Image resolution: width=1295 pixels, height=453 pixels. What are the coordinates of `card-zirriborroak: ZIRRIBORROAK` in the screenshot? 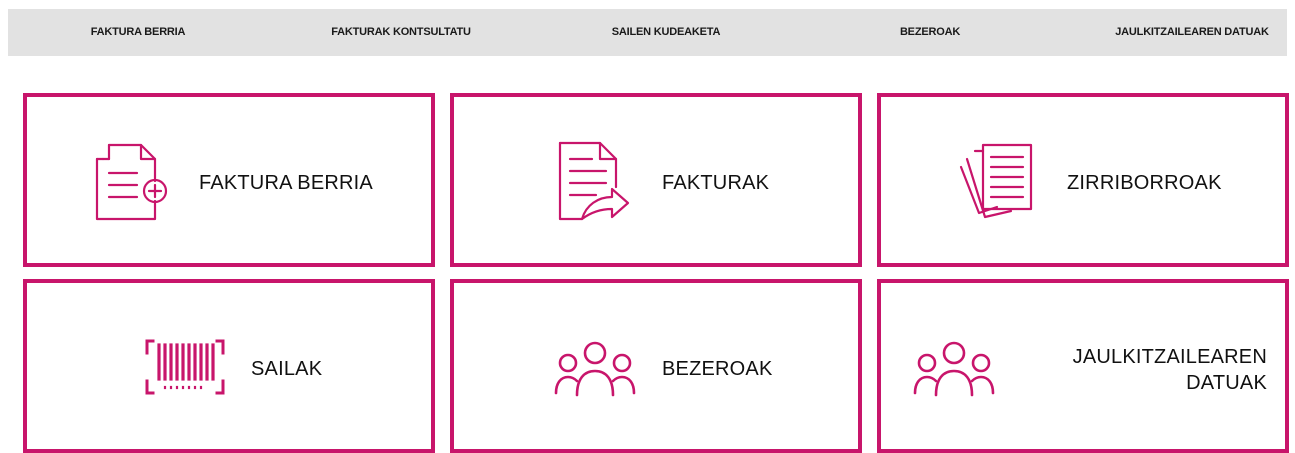 It's located at (1083, 180).